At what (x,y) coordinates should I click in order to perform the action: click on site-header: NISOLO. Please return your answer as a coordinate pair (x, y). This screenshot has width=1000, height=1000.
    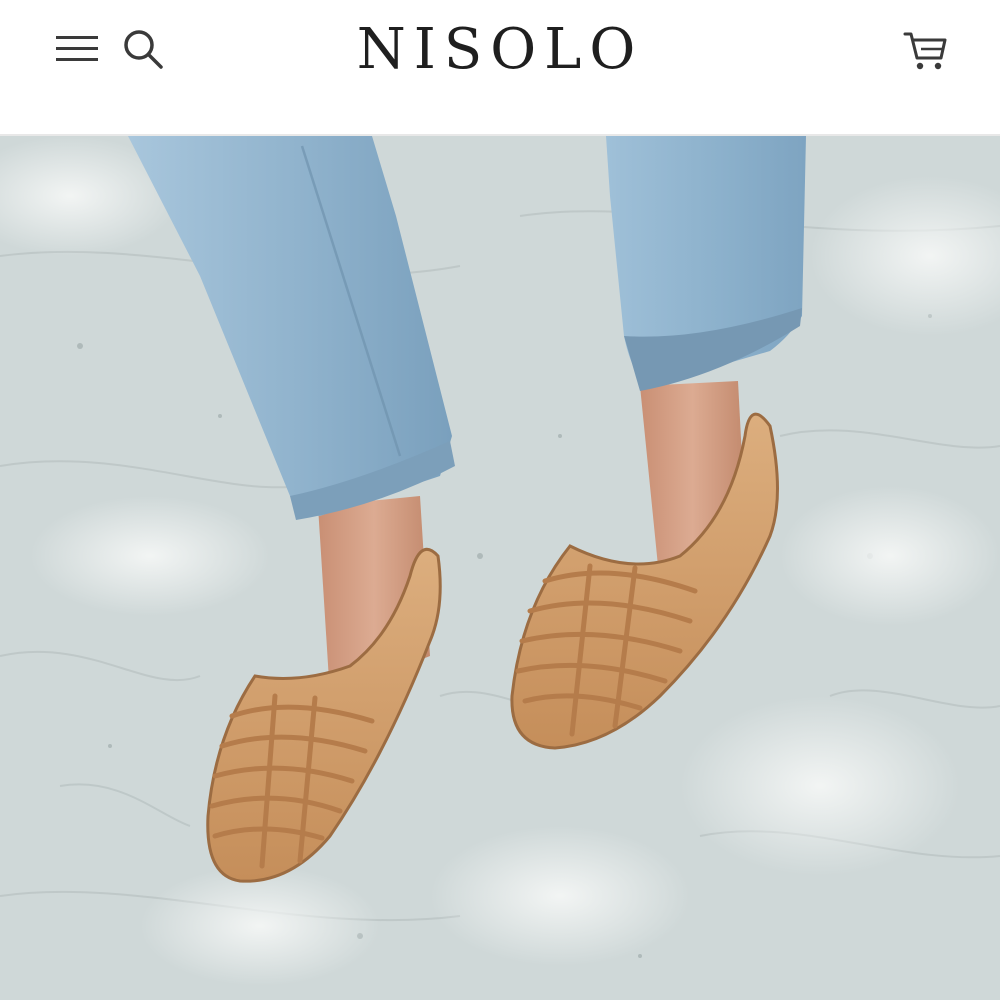
    Looking at the image, I should click on (500, 67).